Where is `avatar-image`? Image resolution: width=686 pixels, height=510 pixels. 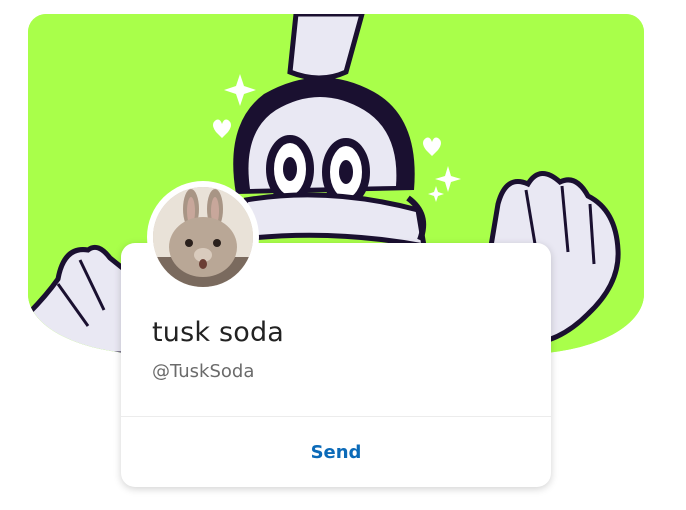 avatar-image is located at coordinates (203, 237).